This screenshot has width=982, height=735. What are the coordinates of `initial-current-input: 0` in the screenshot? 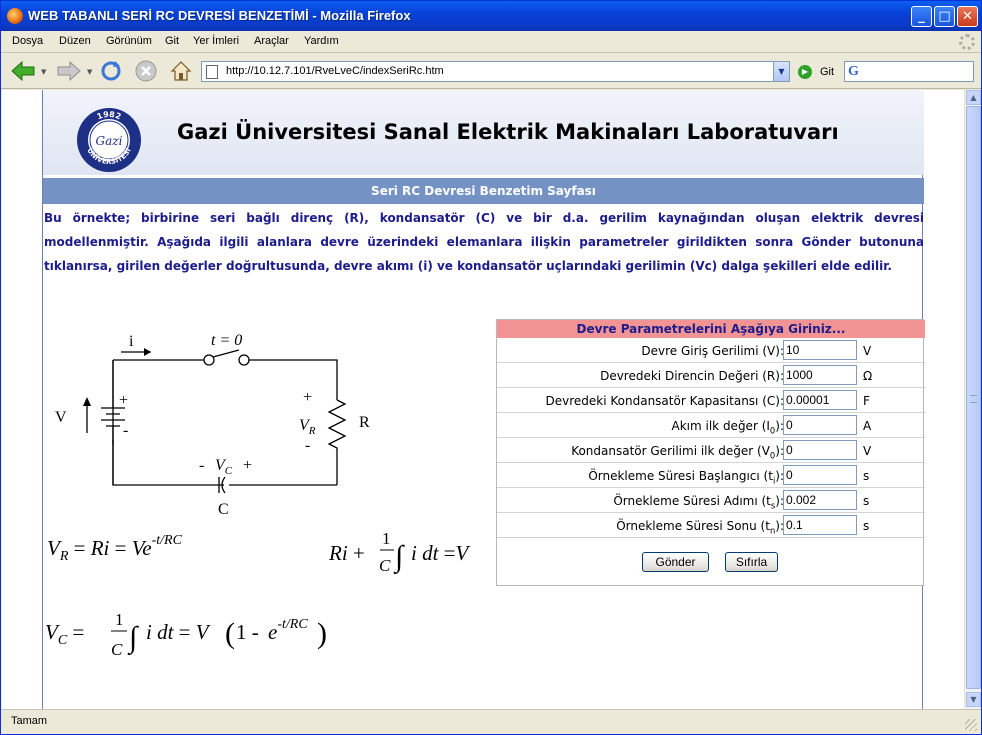 It's located at (820, 425).